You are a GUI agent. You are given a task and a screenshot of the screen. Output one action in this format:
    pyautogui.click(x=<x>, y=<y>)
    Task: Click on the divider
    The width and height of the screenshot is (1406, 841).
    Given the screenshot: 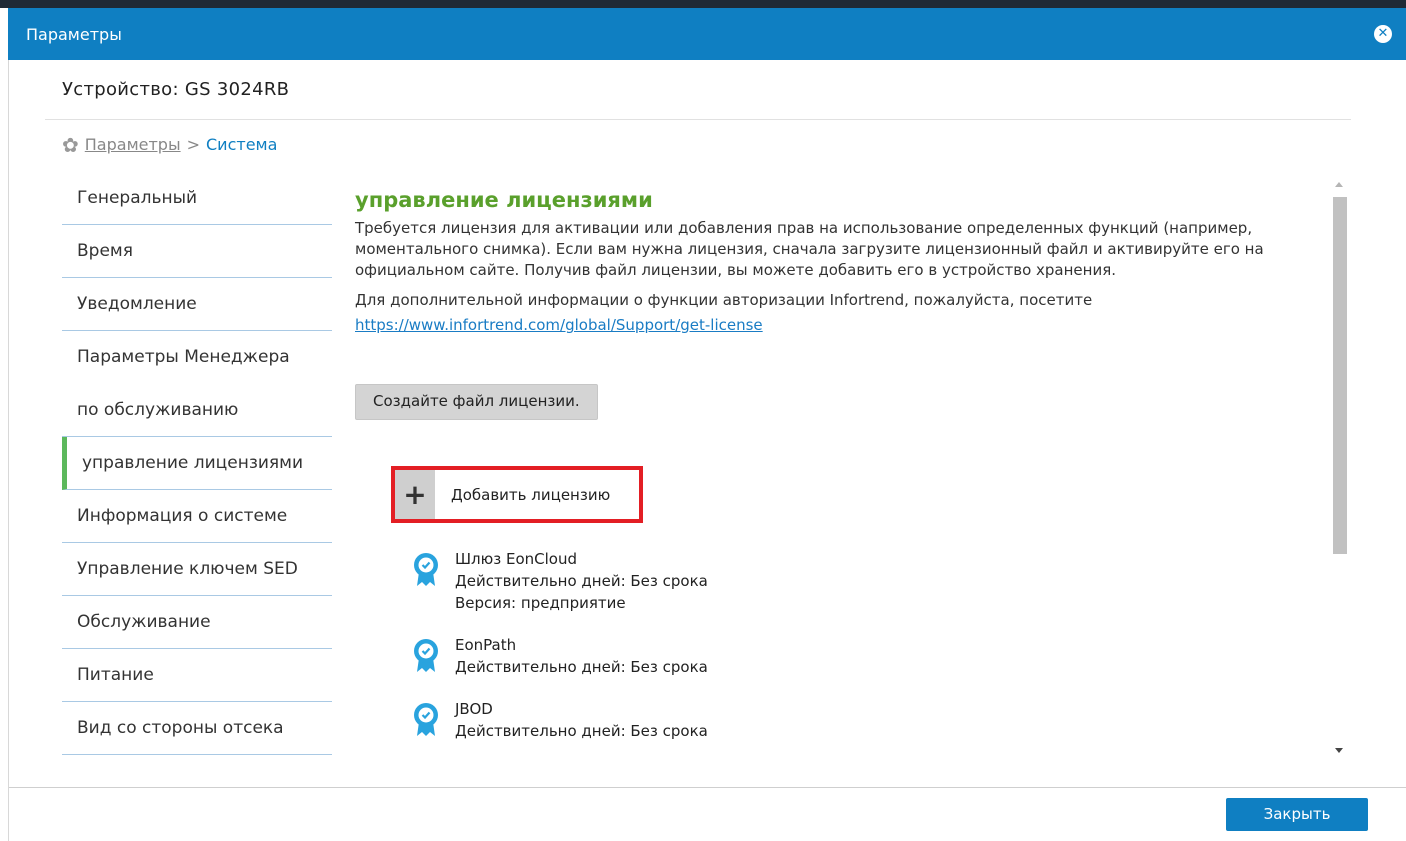 What is the action you would take?
    pyautogui.click(x=698, y=119)
    